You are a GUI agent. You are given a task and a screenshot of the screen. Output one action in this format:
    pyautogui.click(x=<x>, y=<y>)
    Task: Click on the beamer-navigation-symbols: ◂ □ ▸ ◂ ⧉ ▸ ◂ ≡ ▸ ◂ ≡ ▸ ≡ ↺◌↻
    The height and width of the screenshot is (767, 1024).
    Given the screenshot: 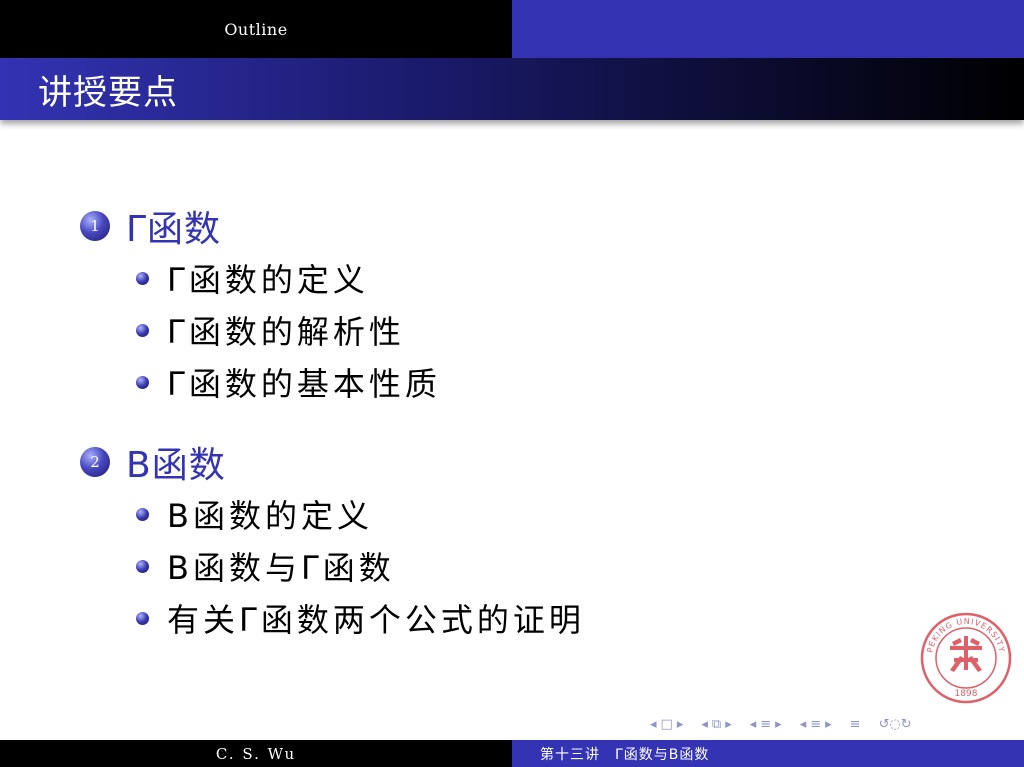 What is the action you would take?
    pyautogui.click(x=788, y=724)
    